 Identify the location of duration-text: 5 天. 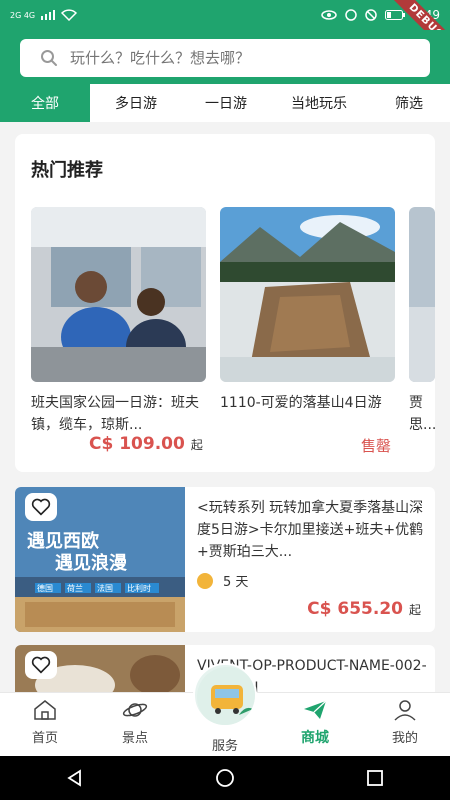
(236, 582).